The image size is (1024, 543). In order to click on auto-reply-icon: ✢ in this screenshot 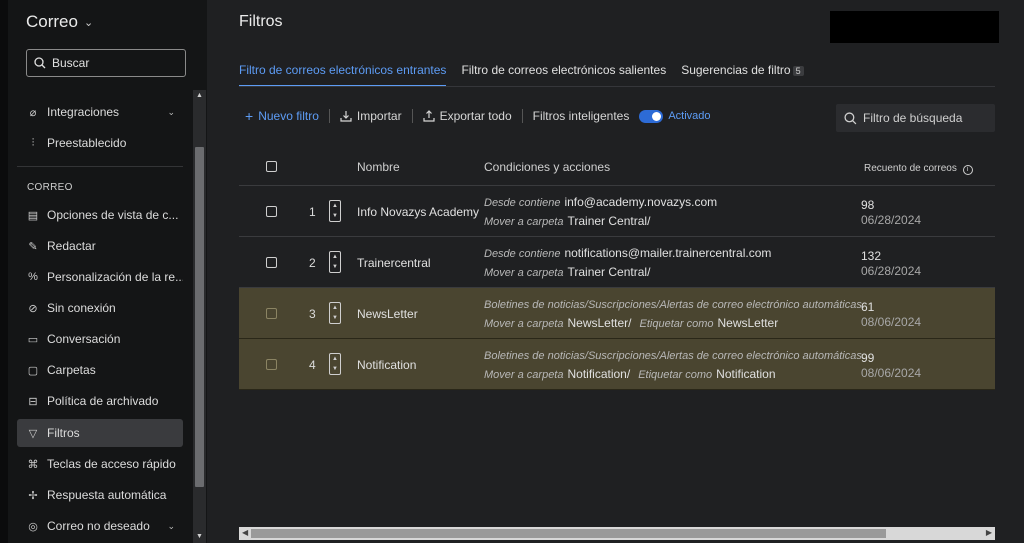, I will do `click(33, 495)`.